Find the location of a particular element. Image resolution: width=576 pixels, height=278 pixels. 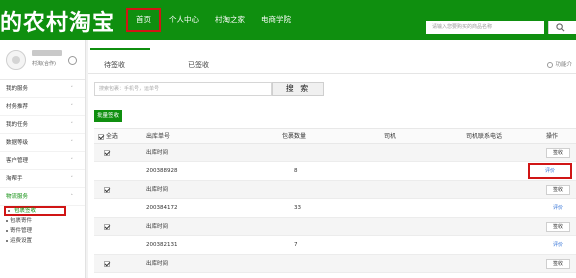

select-all-checkbox is located at coordinates (101, 136).